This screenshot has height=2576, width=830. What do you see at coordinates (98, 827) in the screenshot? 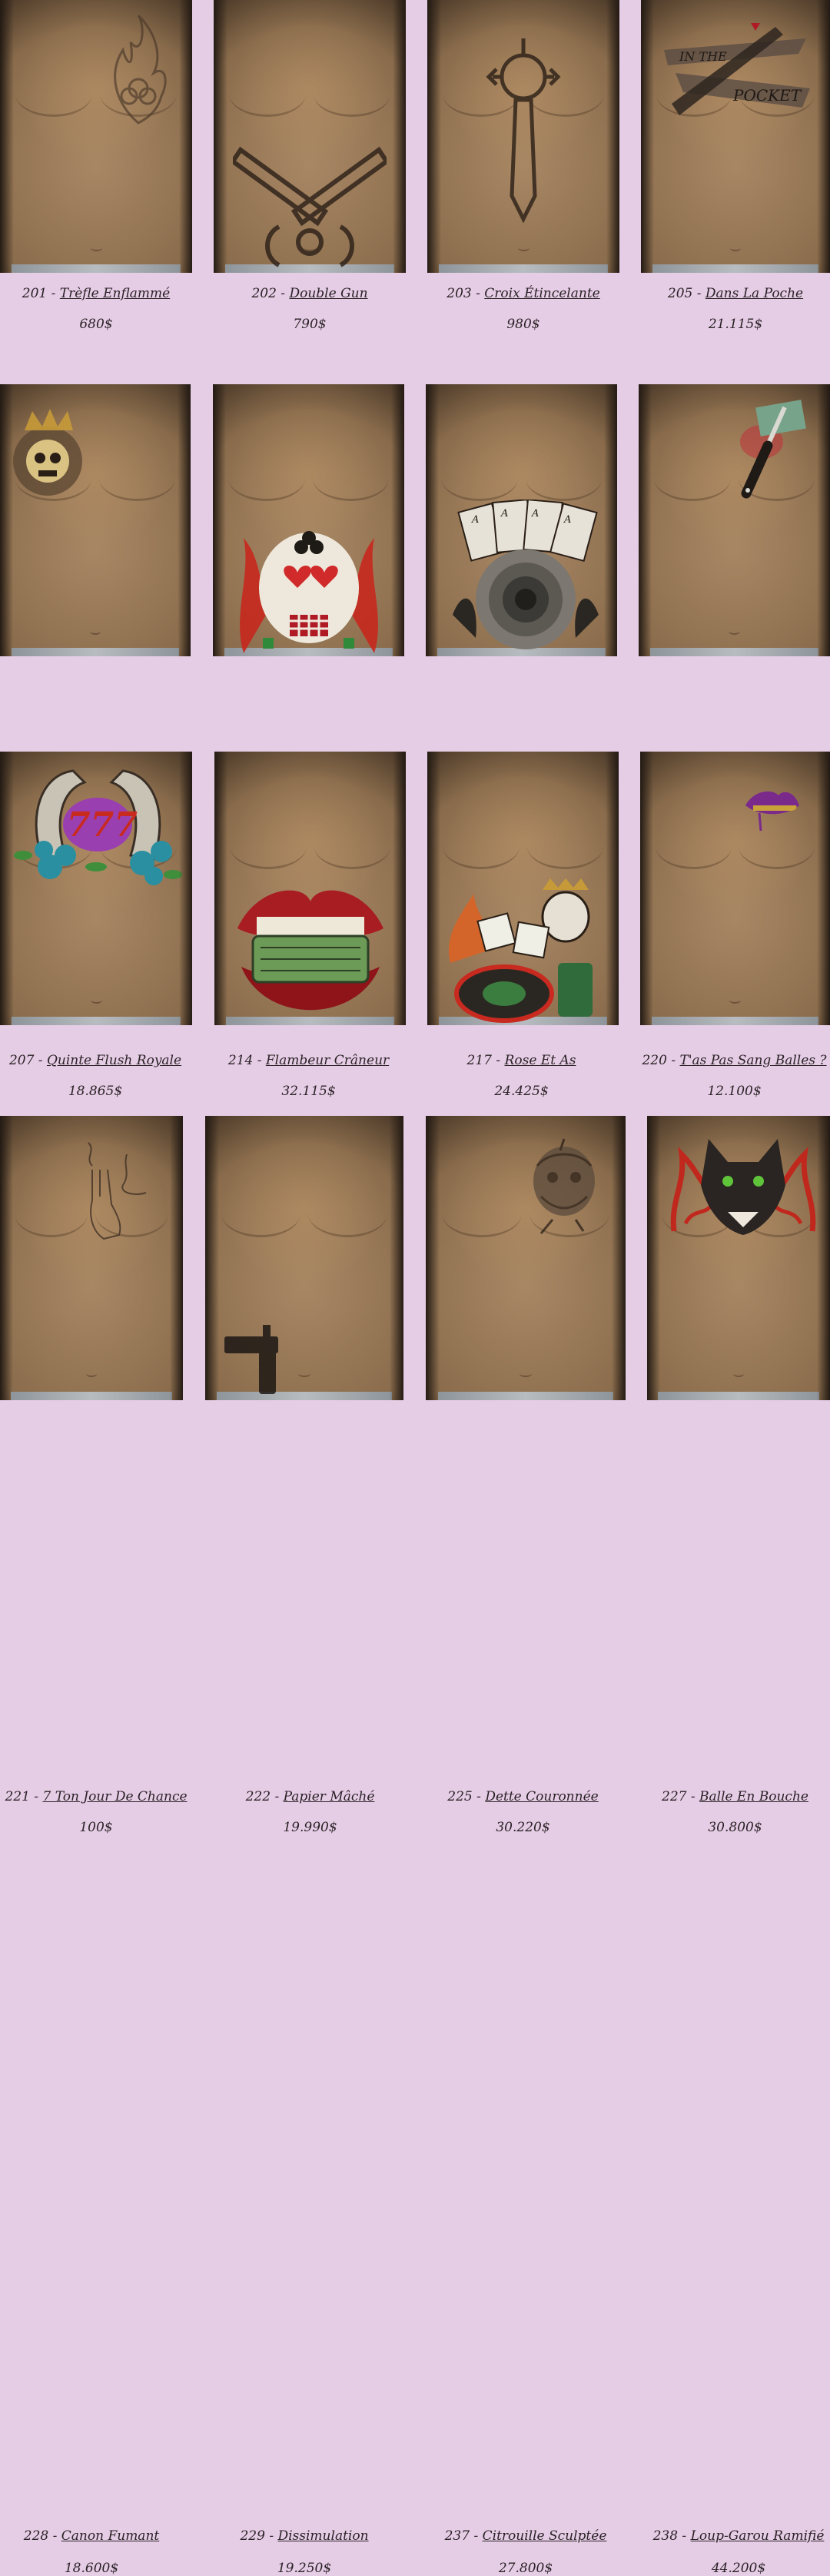
I see `lucky-777-horseshoe-icon: 777` at bounding box center [98, 827].